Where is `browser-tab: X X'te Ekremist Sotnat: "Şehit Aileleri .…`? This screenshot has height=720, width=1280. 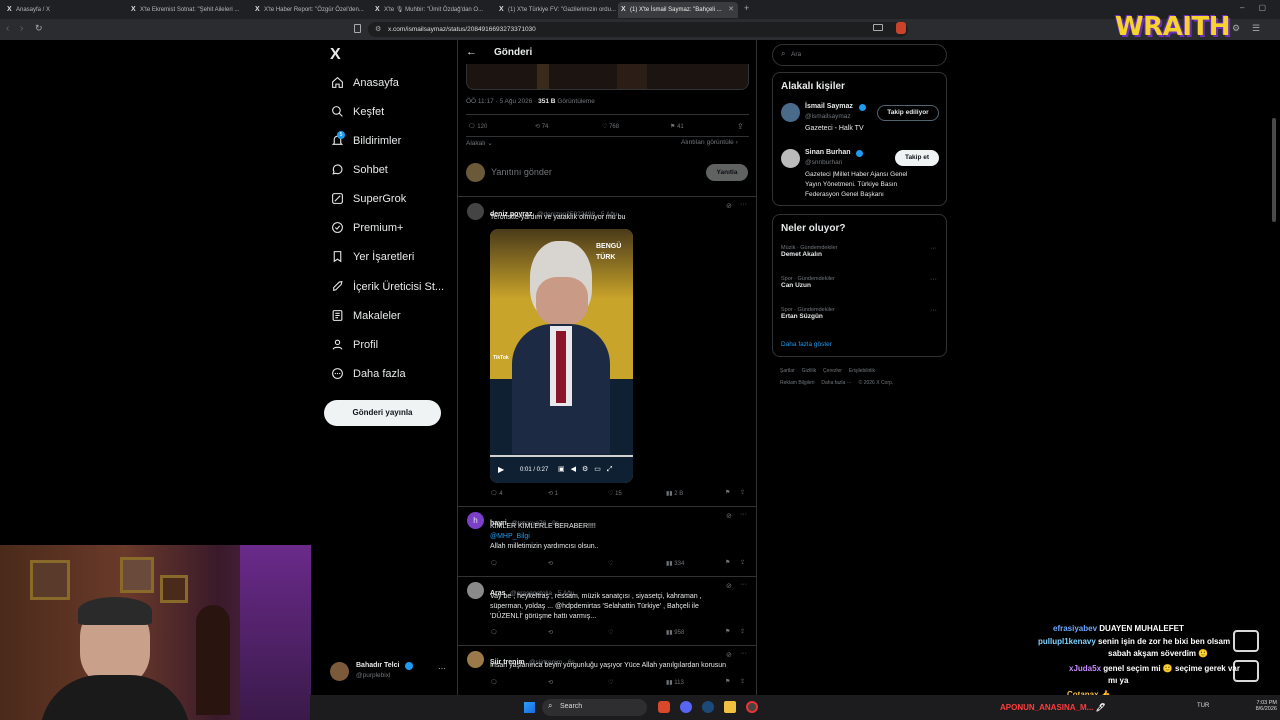
browser-tab: X X'te Ekremist Sotnat: "Şehit Aileleri .… is located at coordinates (188, 10).